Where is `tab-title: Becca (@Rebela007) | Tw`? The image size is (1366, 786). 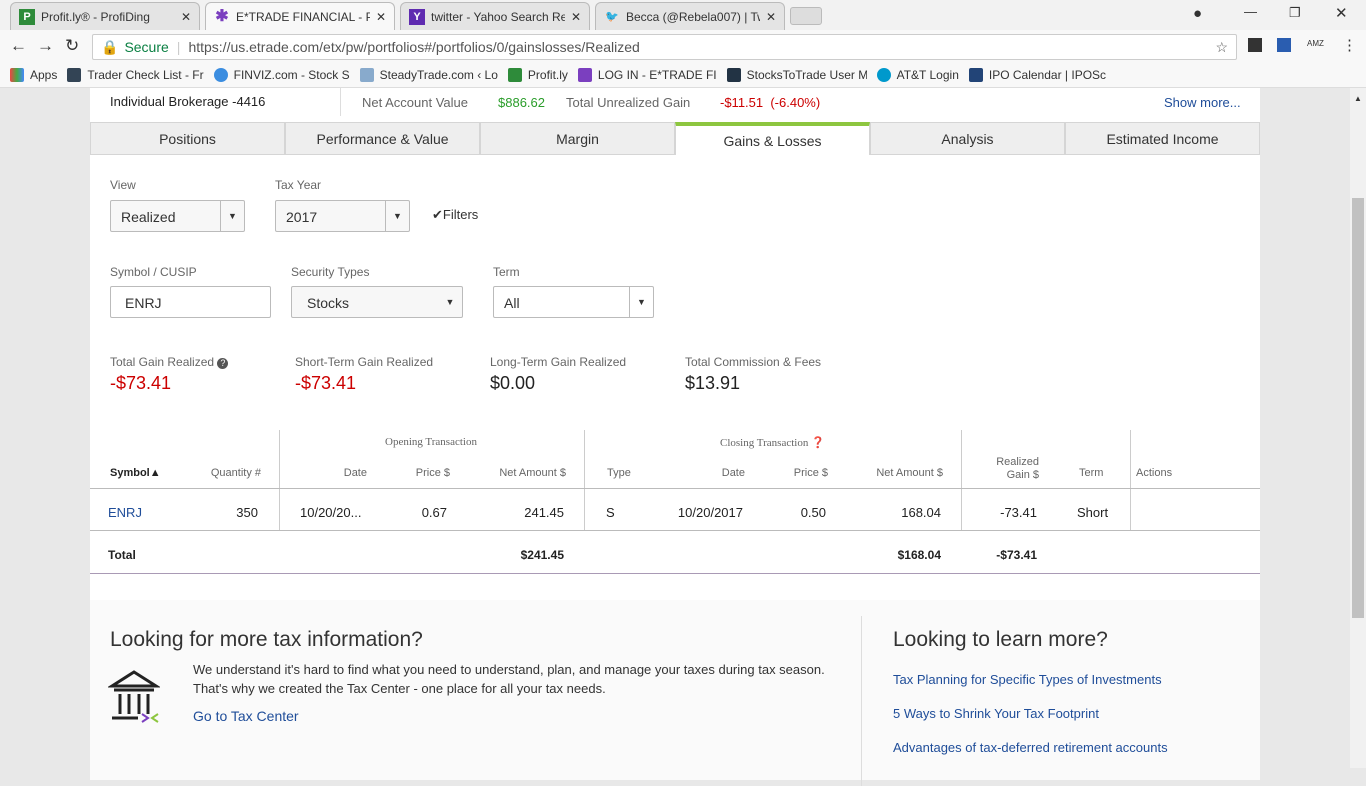
tab-title: Becca (@Rebela007) | Tw is located at coordinates (693, 16).